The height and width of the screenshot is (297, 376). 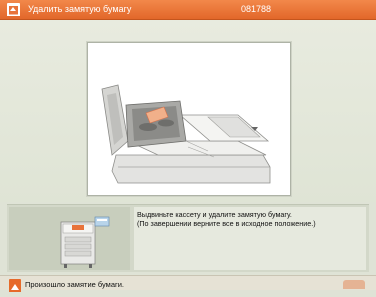 What do you see at coordinates (69, 238) in the screenshot?
I see `printer-device-icon` at bounding box center [69, 238].